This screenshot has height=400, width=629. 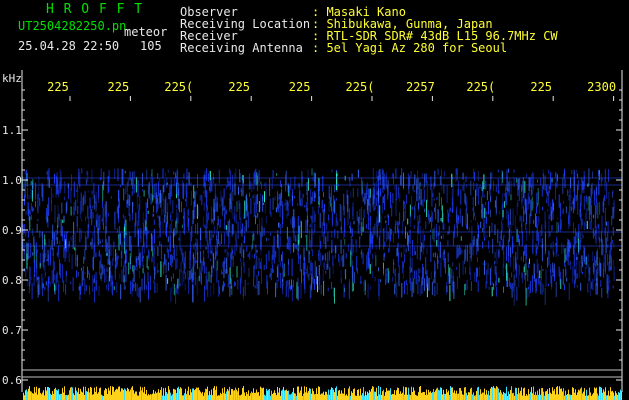 What do you see at coordinates (12, 380) in the screenshot?
I see `y-tick-label: 0.6` at bounding box center [12, 380].